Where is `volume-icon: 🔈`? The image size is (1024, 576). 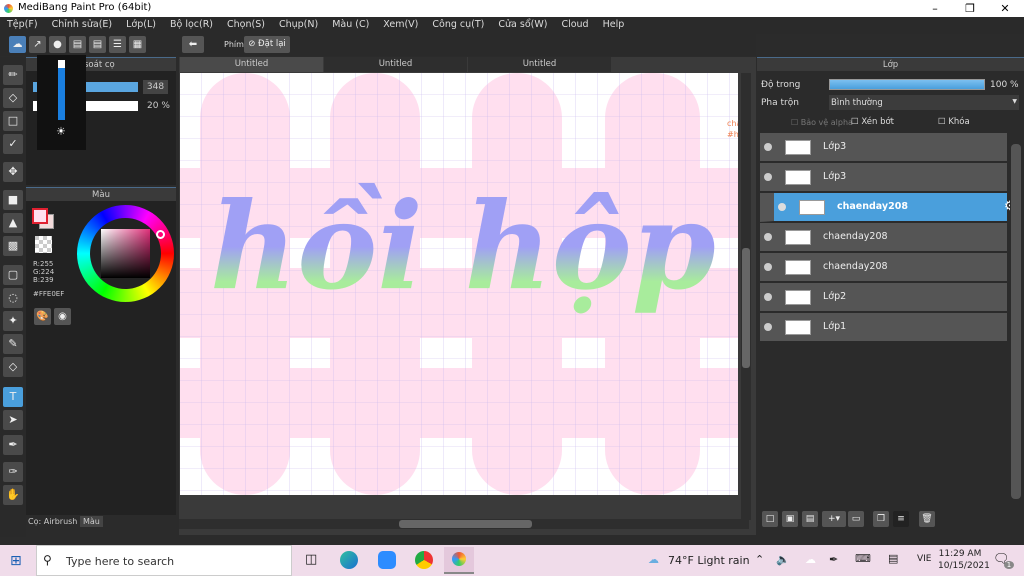
volume-icon: 🔈 is located at coordinates (783, 559).